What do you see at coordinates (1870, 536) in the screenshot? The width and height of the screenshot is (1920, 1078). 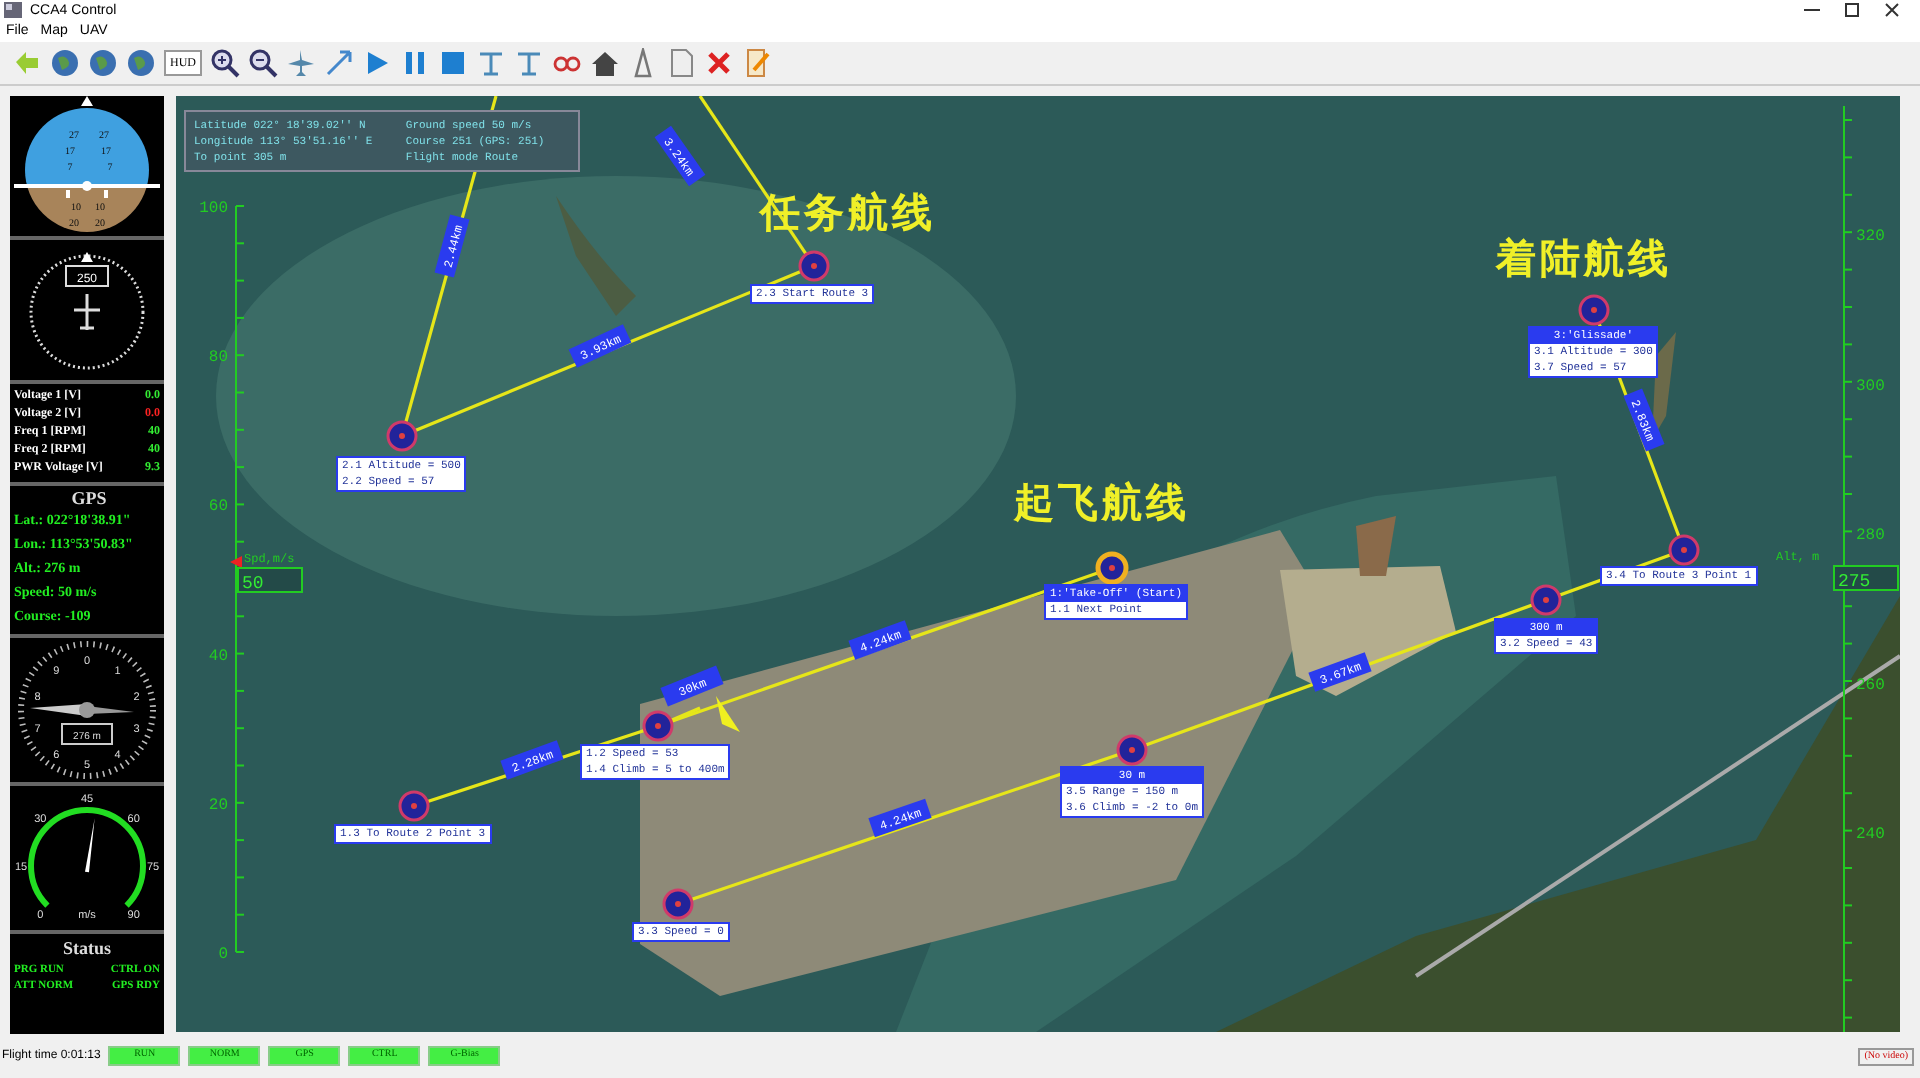 I see `scale-label: 280` at bounding box center [1870, 536].